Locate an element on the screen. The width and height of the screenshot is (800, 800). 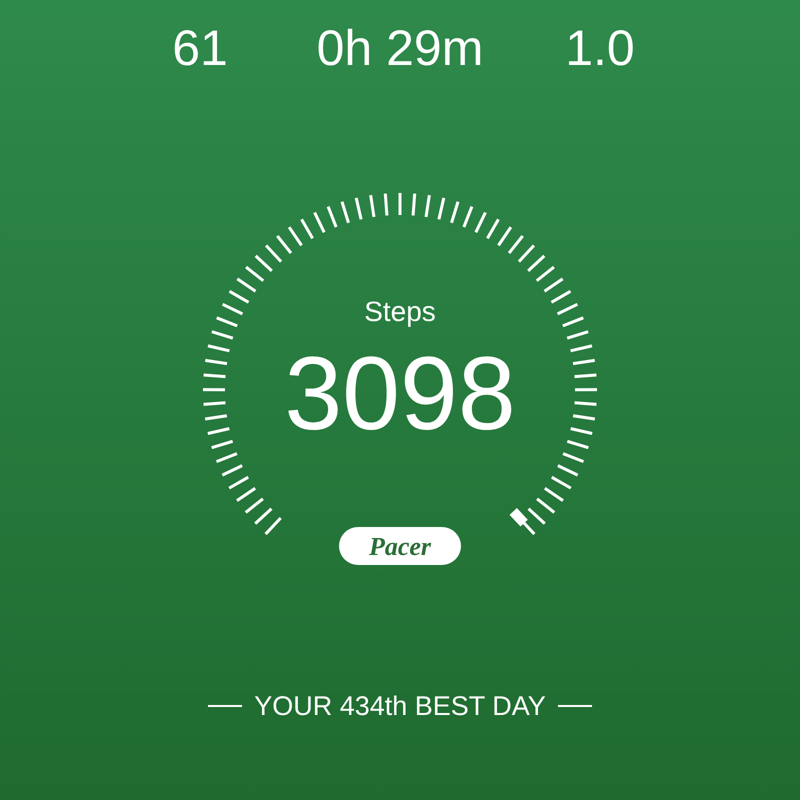
stat-value: 0h 29m is located at coordinates (400, 48).